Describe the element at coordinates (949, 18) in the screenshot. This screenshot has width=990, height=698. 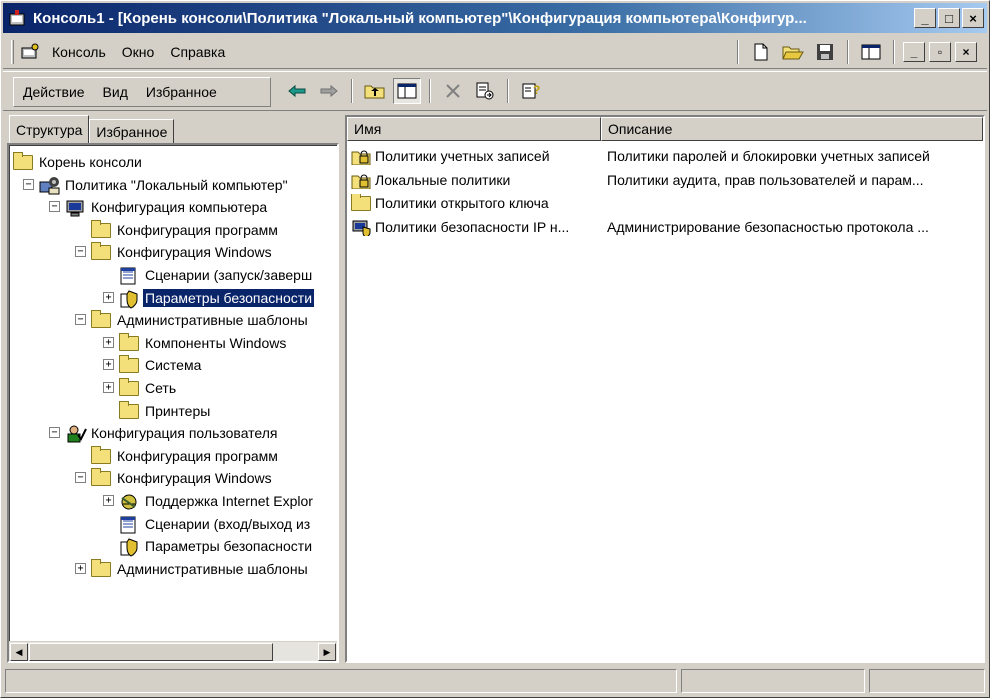
I see `maximize-button: □` at that location.